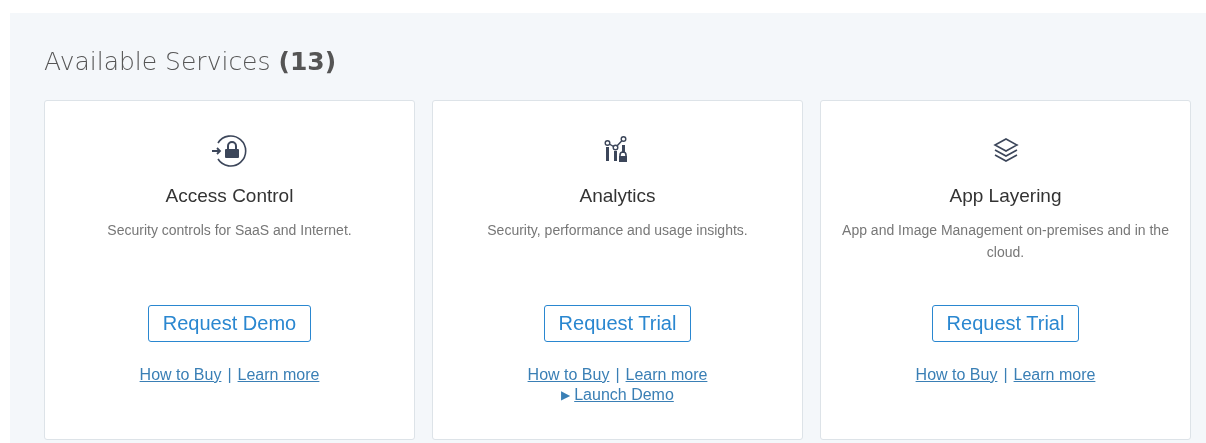 The width and height of the screenshot is (1206, 443). Describe the element at coordinates (229, 230) in the screenshot. I see `service-description: Security controls for SaaS and Internet.` at that location.